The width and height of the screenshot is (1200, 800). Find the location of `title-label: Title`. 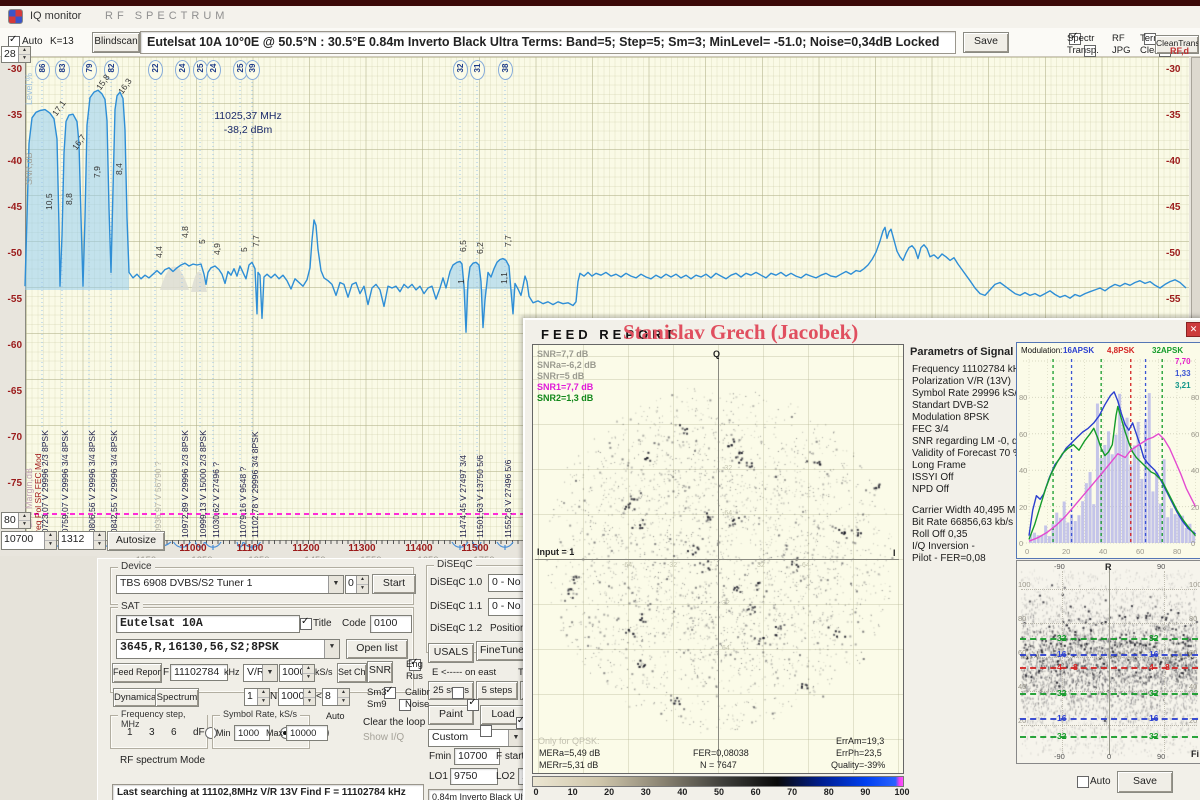

title-label: Title is located at coordinates (322, 623).